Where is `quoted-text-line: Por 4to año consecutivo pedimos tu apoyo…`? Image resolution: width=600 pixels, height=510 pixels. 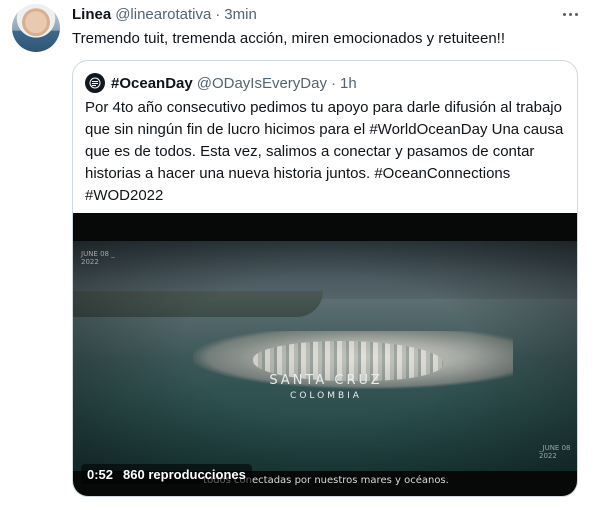 quoted-text-line: Por 4to año consecutivo pedimos tu apoyo… is located at coordinates (323, 107).